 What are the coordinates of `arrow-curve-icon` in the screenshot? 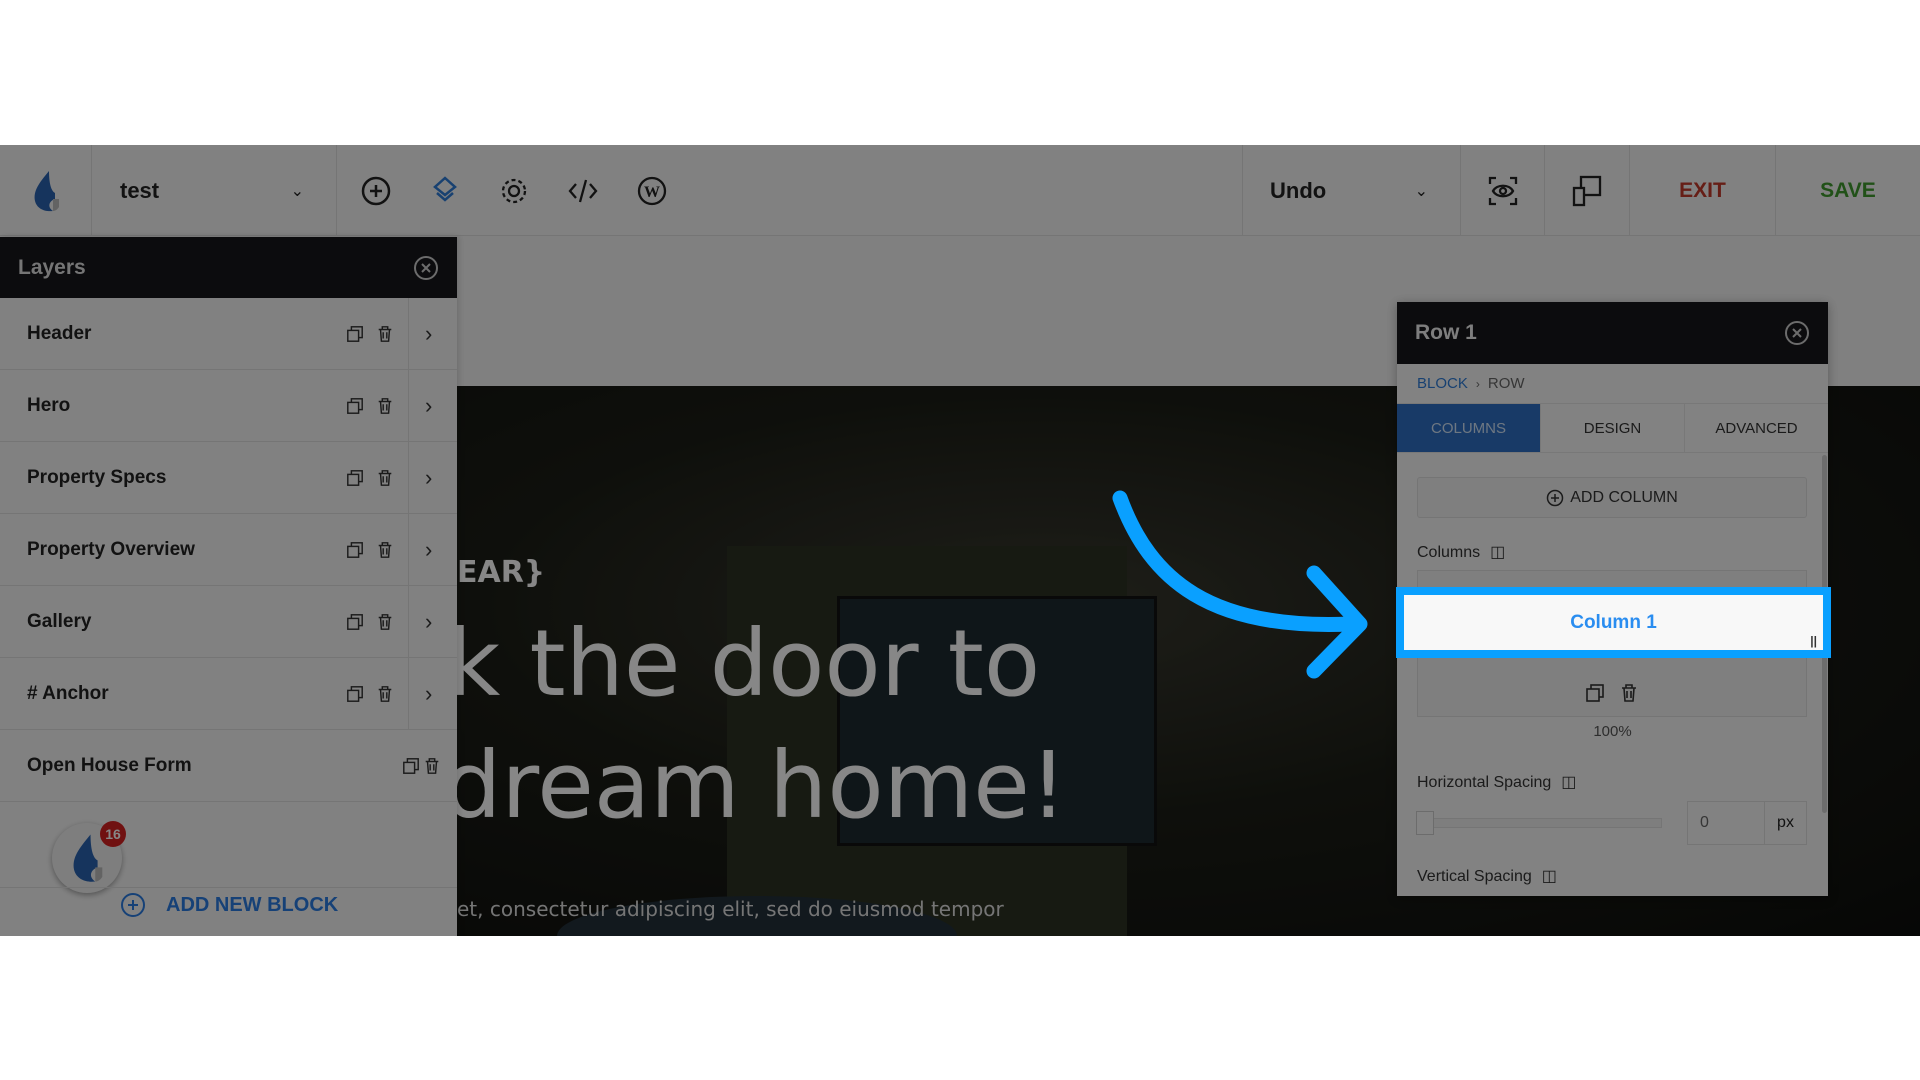 It's located at (1235, 561).